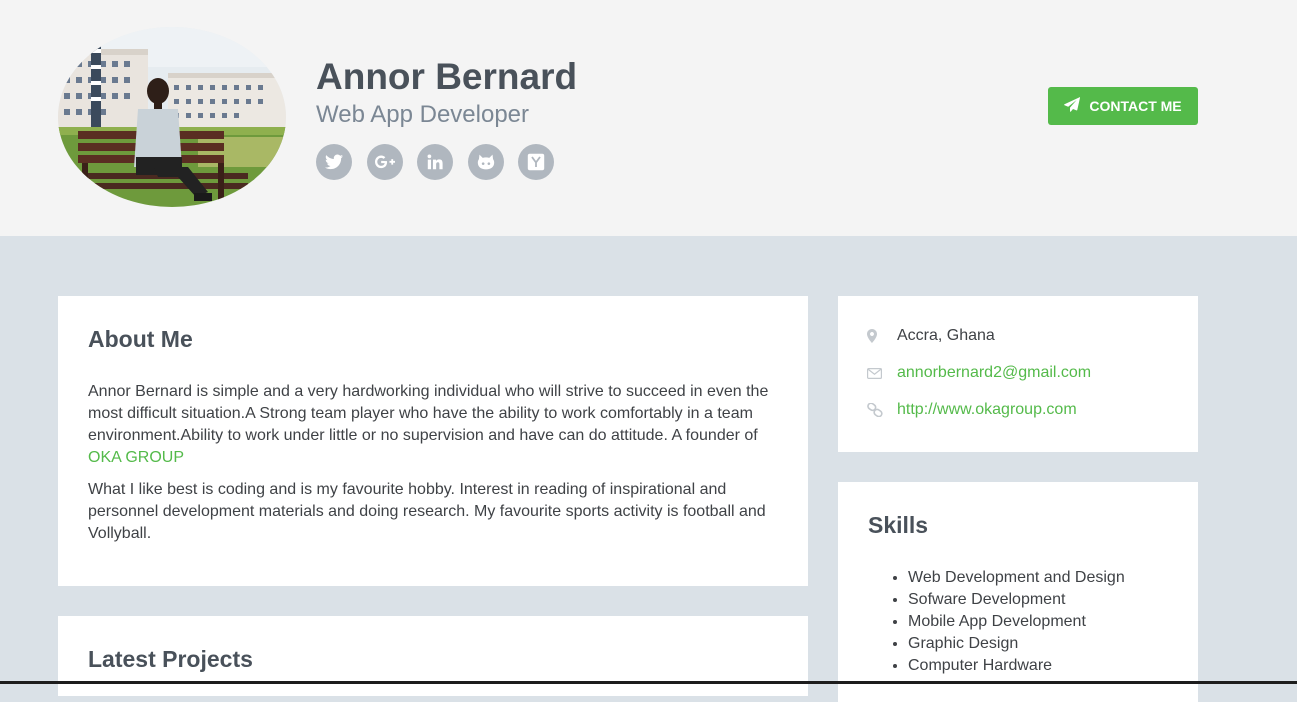 This screenshot has width=1297, height=702. I want to click on website-link: http://www.okagroup.com, so click(987, 410).